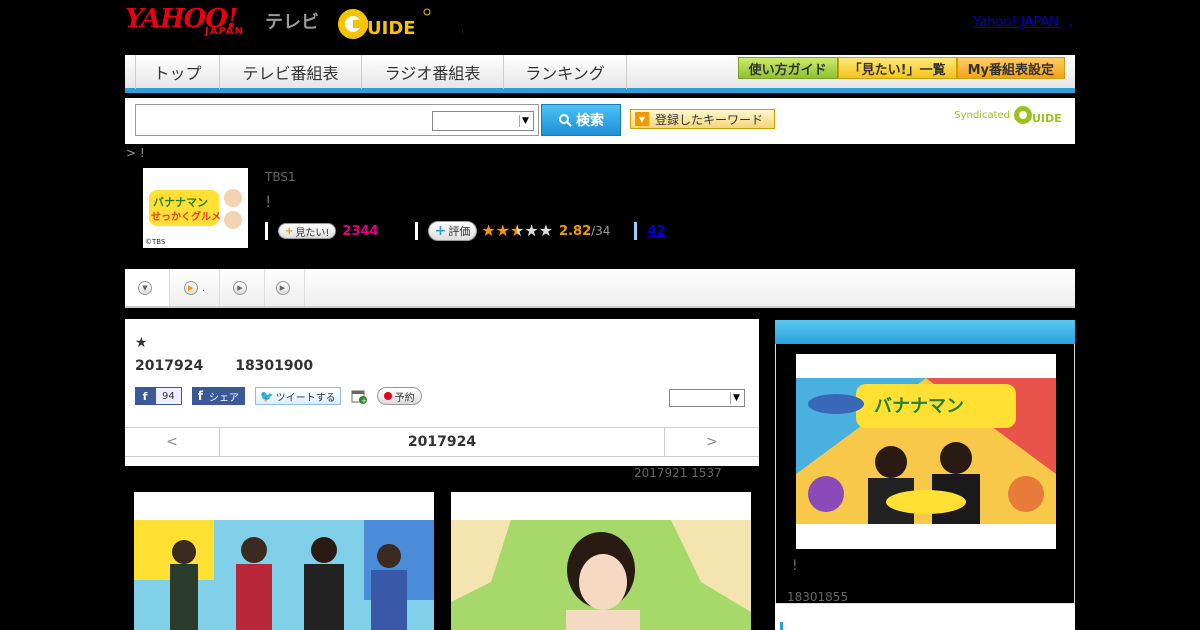 This screenshot has width=1200, height=630. What do you see at coordinates (432, 72) in the screenshot?
I see `nav-tab-radio-listings: ラジオ番組表` at bounding box center [432, 72].